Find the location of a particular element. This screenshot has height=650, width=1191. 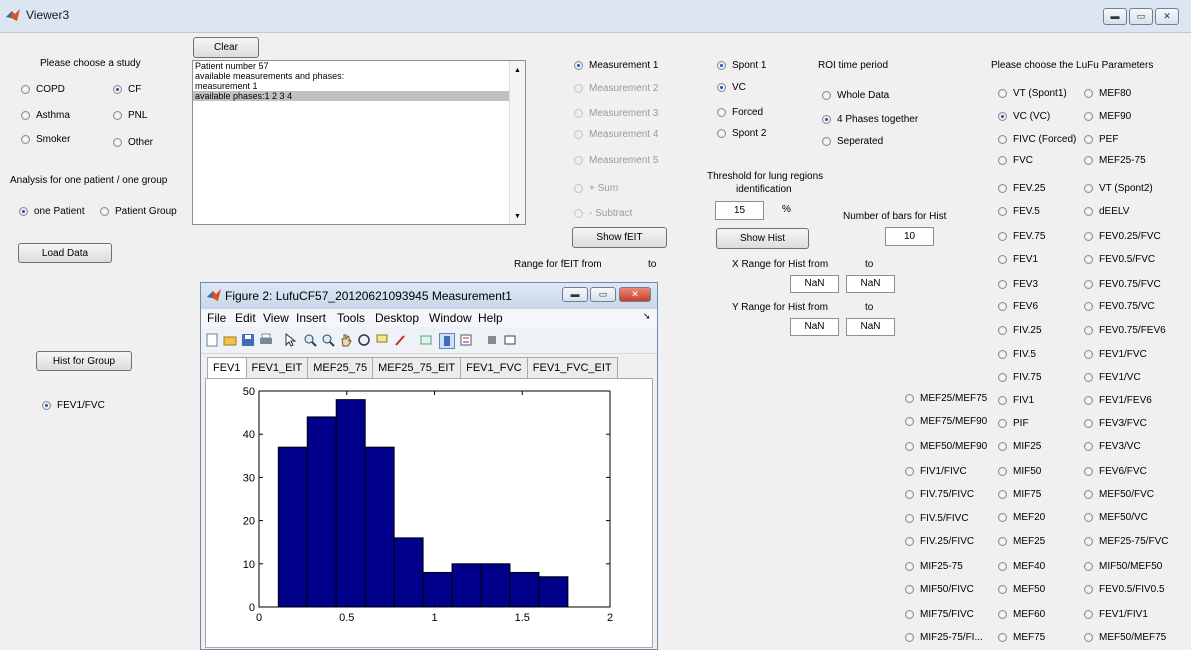

list-item: Patient number 57 is located at coordinates (359, 66).